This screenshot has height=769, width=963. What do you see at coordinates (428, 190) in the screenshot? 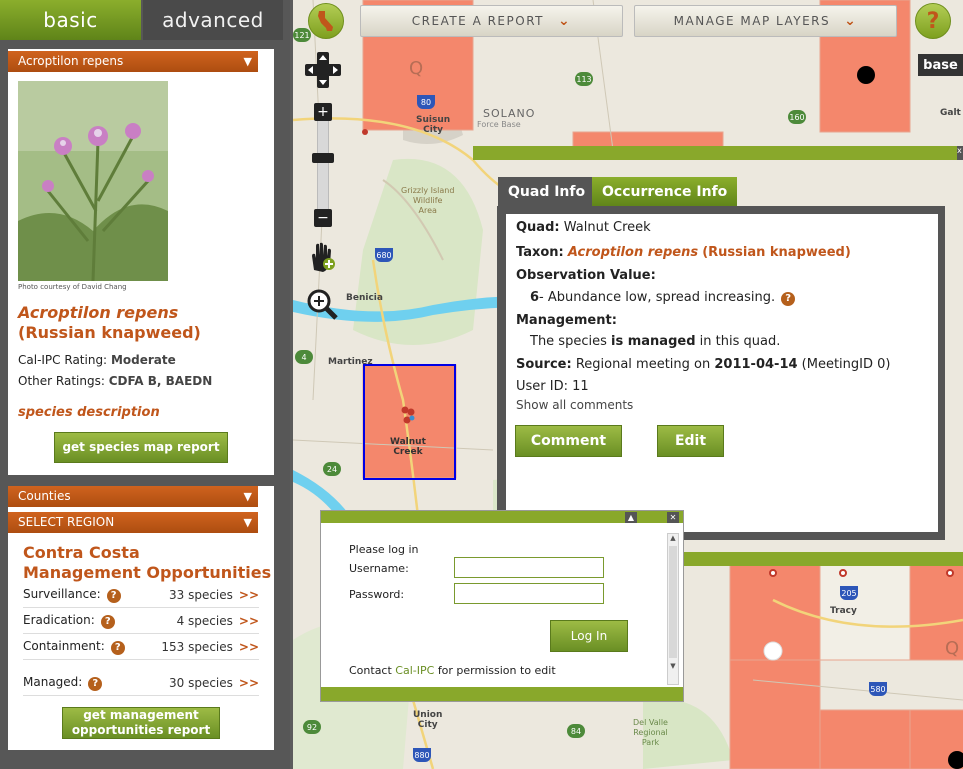
I see `map-label-grizzly-1: Grizzly Island` at bounding box center [428, 190].